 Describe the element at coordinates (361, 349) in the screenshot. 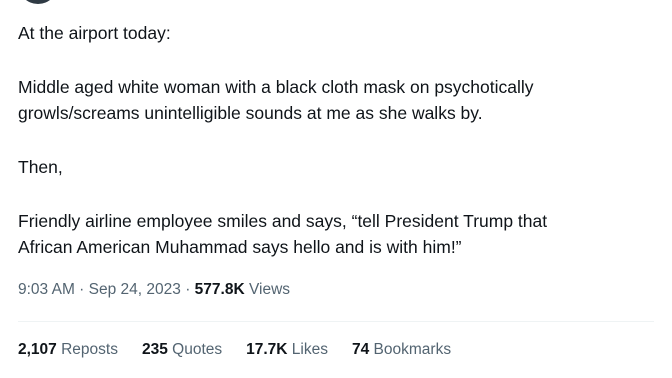

I see `bookmarks-count: 74` at that location.